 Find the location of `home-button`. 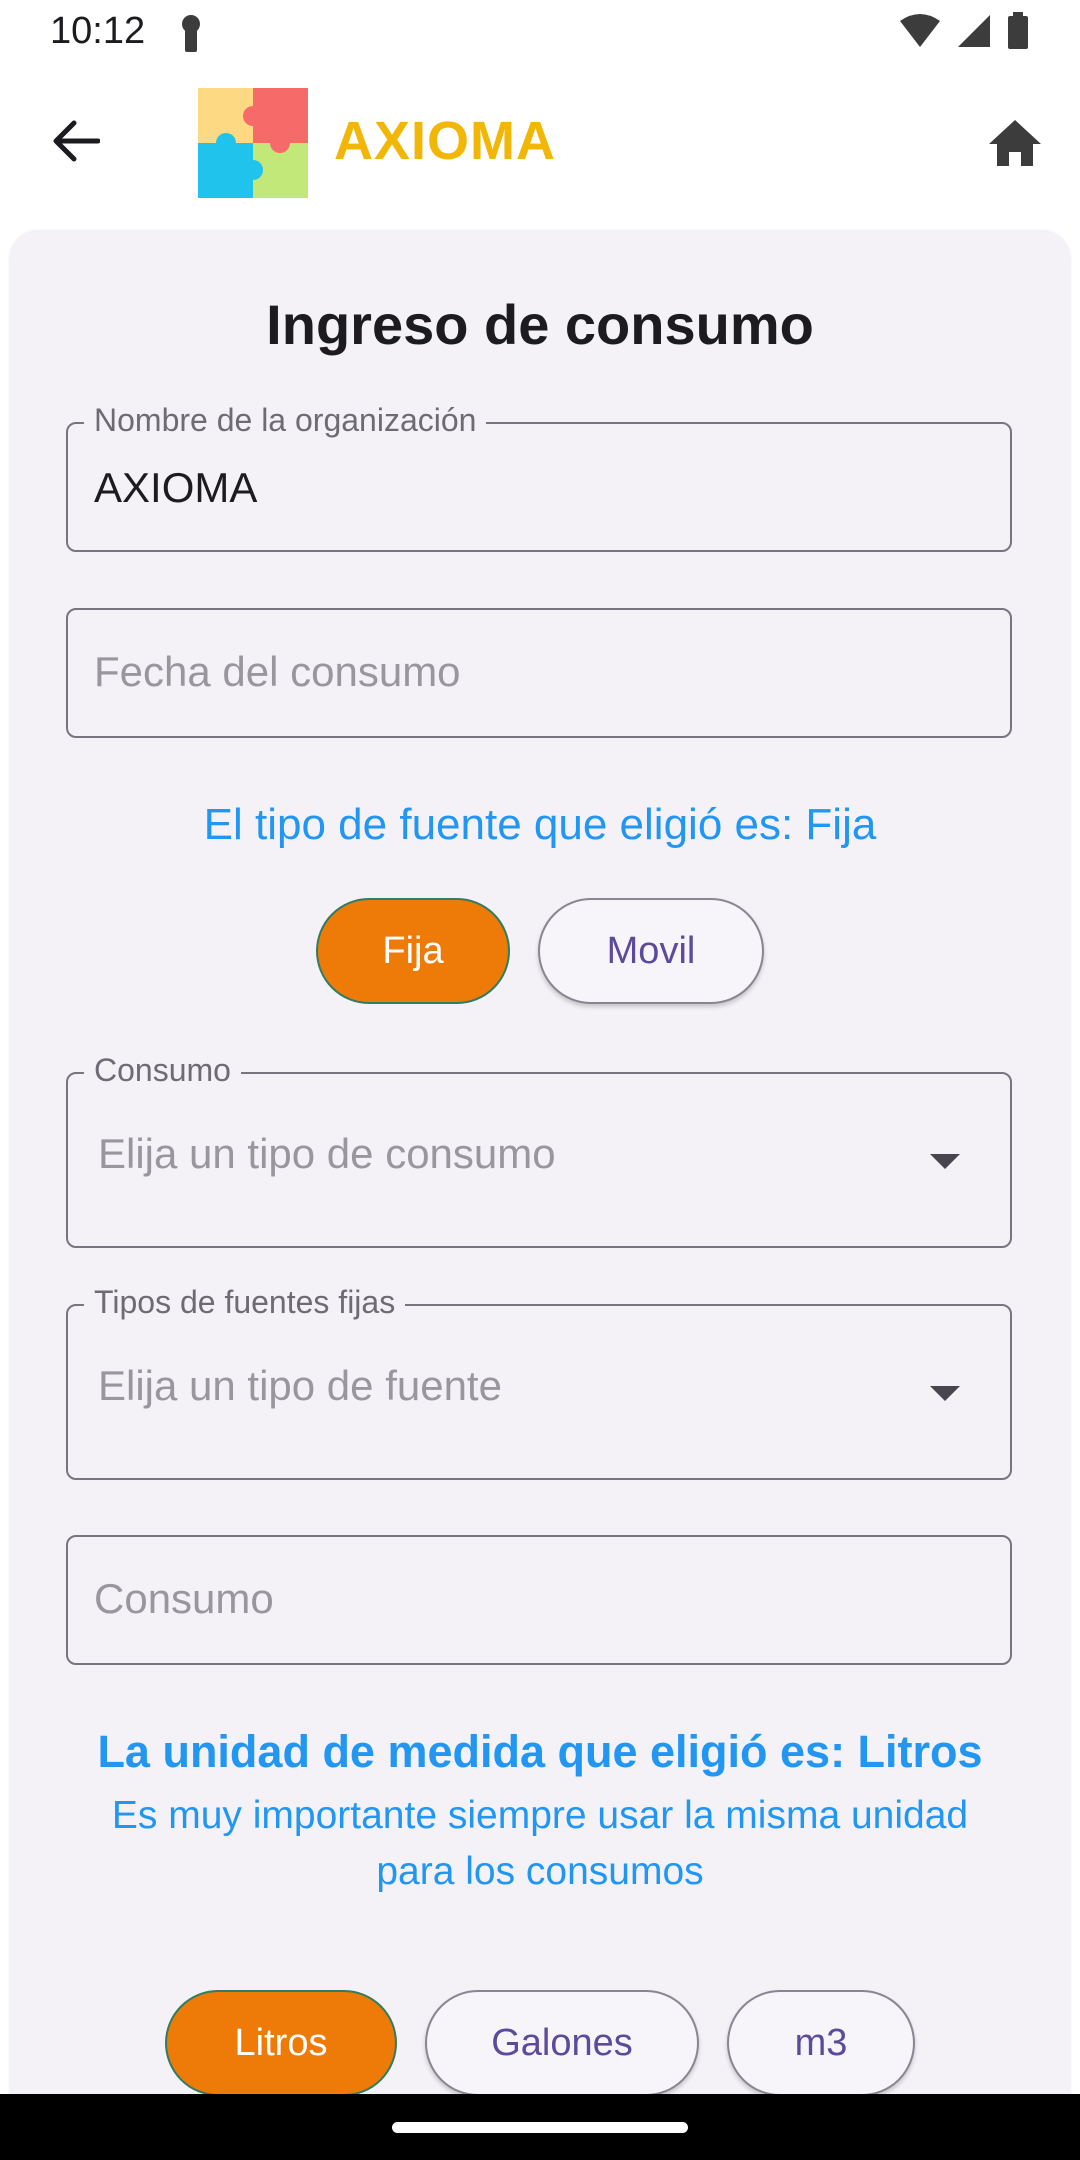

home-button is located at coordinates (1015, 145).